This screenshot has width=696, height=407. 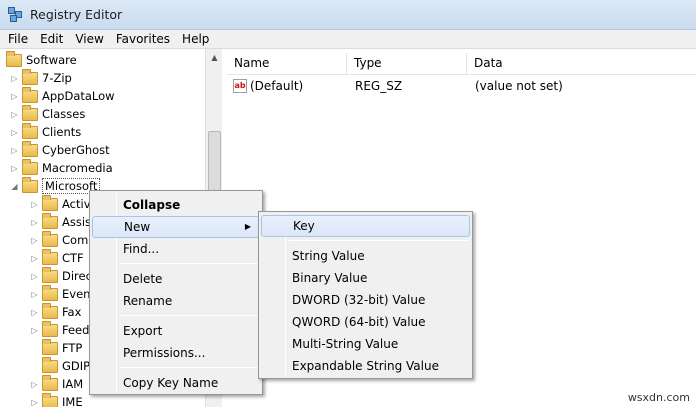 I want to click on tree-item-clients: ▷ Clients, so click(x=46, y=131).